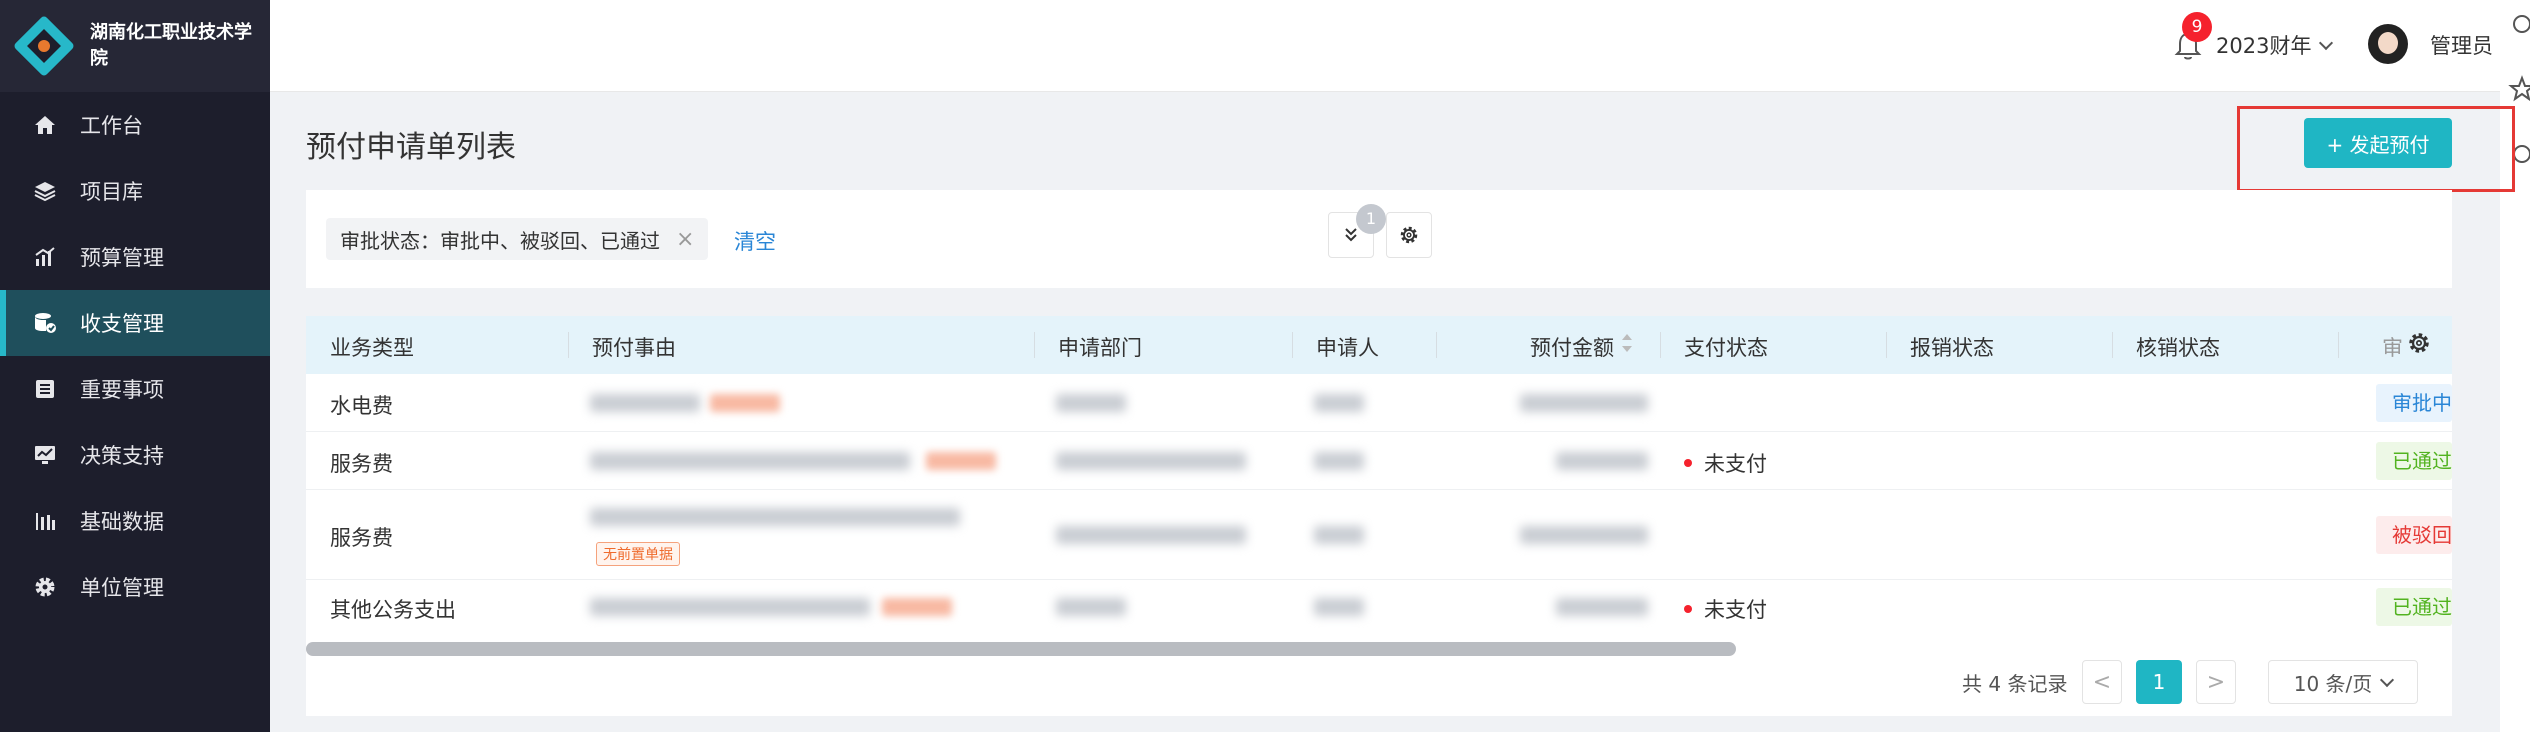 Image resolution: width=2530 pixels, height=732 pixels. Describe the element at coordinates (122, 588) in the screenshot. I see `sidebar-item-label: 单位管理` at that location.